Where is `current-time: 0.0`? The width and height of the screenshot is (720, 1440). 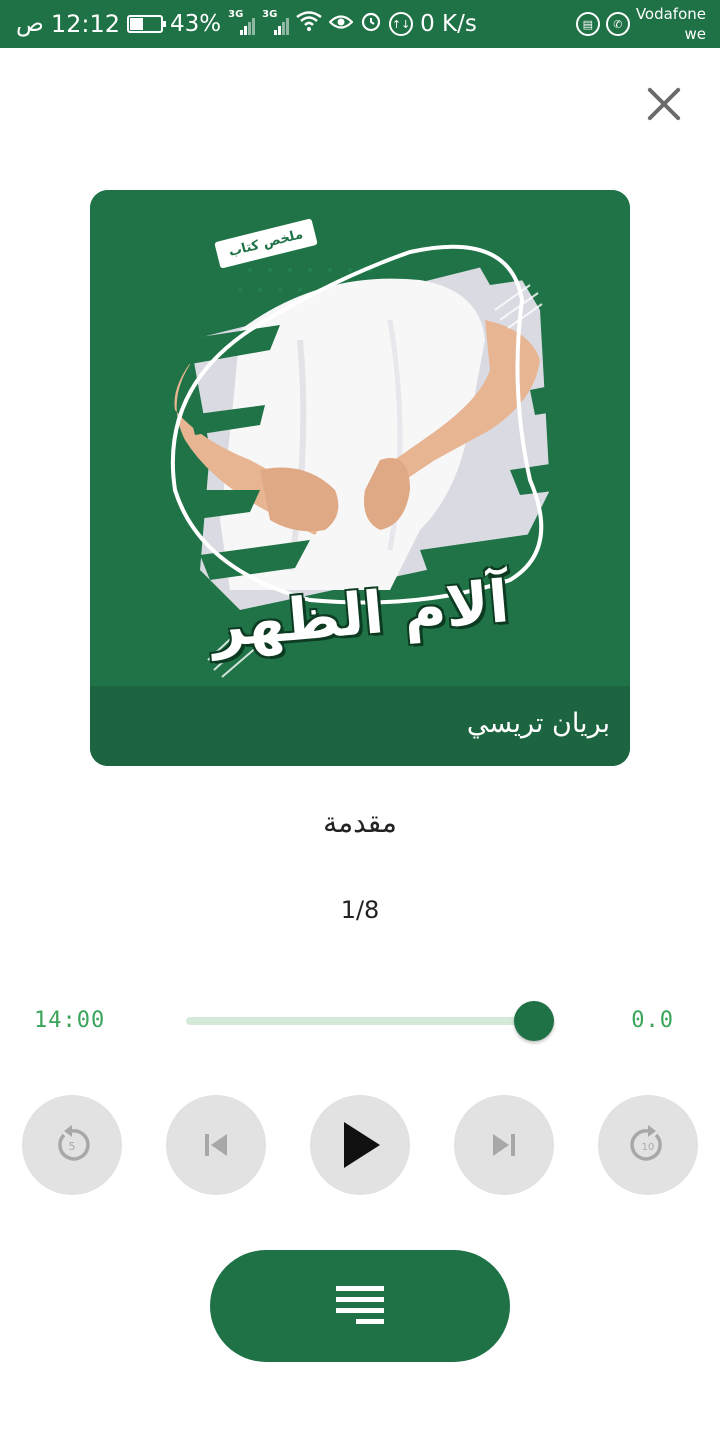 current-time: 0.0 is located at coordinates (652, 1020).